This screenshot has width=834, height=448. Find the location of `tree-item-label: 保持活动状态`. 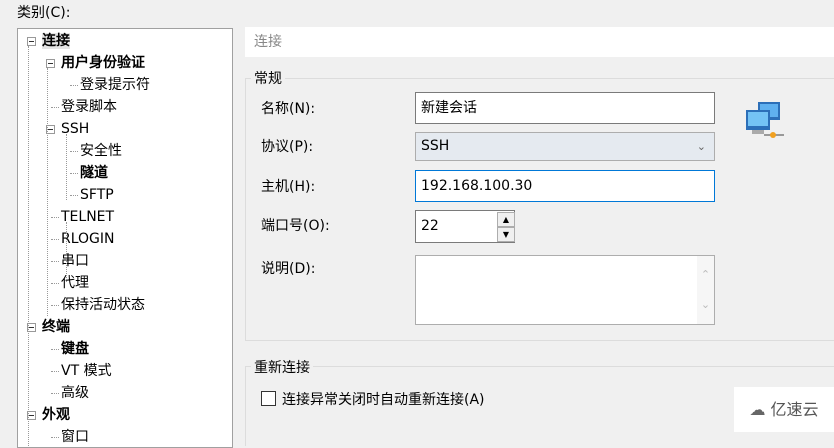

tree-item-label: 保持活动状态 is located at coordinates (103, 305).